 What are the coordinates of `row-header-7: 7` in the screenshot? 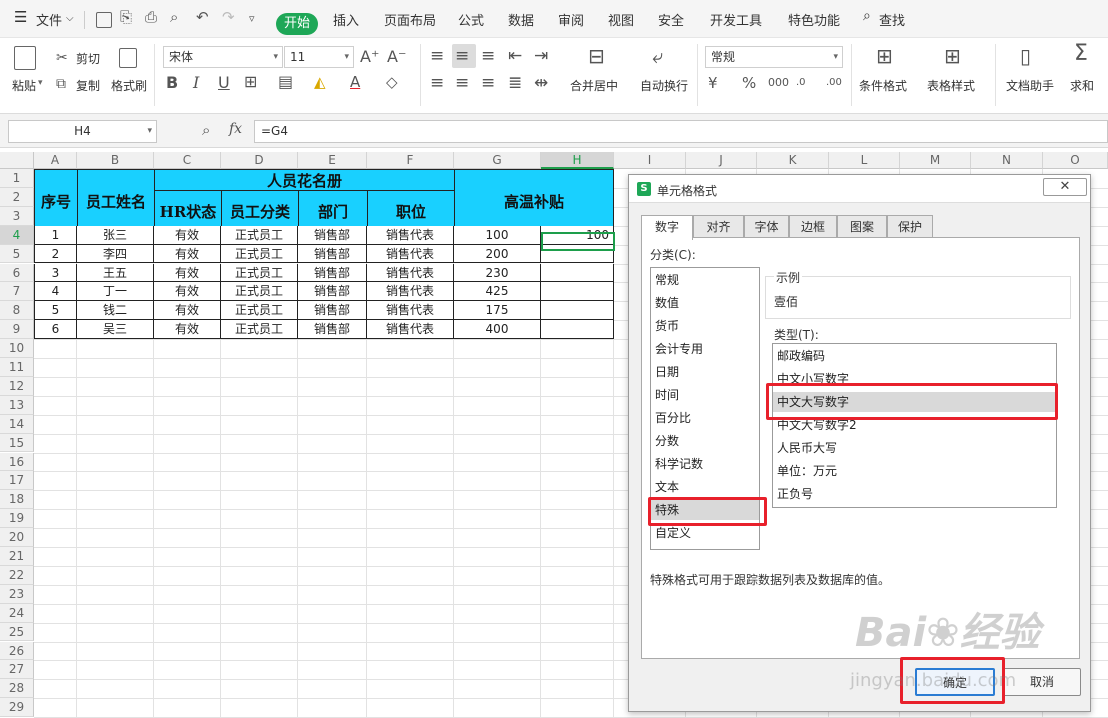 It's located at (17, 292).